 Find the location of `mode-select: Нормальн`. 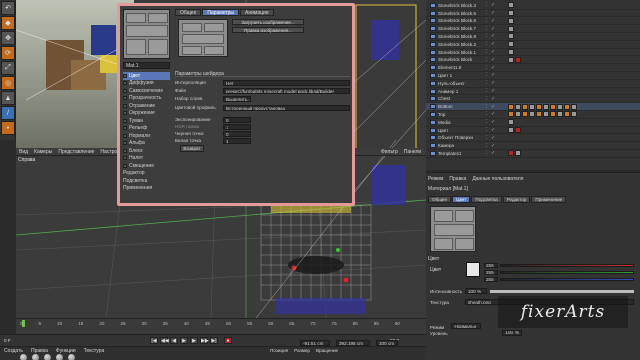

mode-select: Нормальн is located at coordinates (466, 326).